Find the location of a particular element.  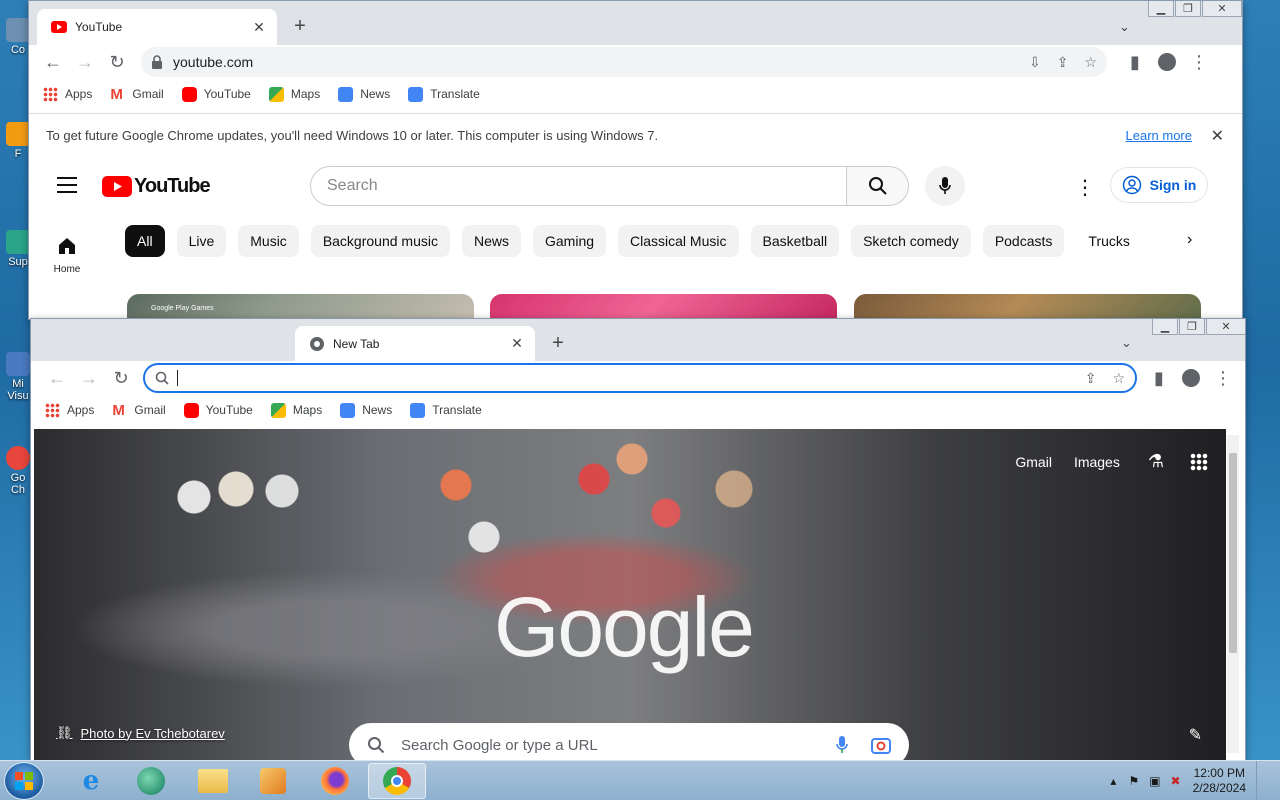

guide-home: Home is located at coordinates (67, 255).